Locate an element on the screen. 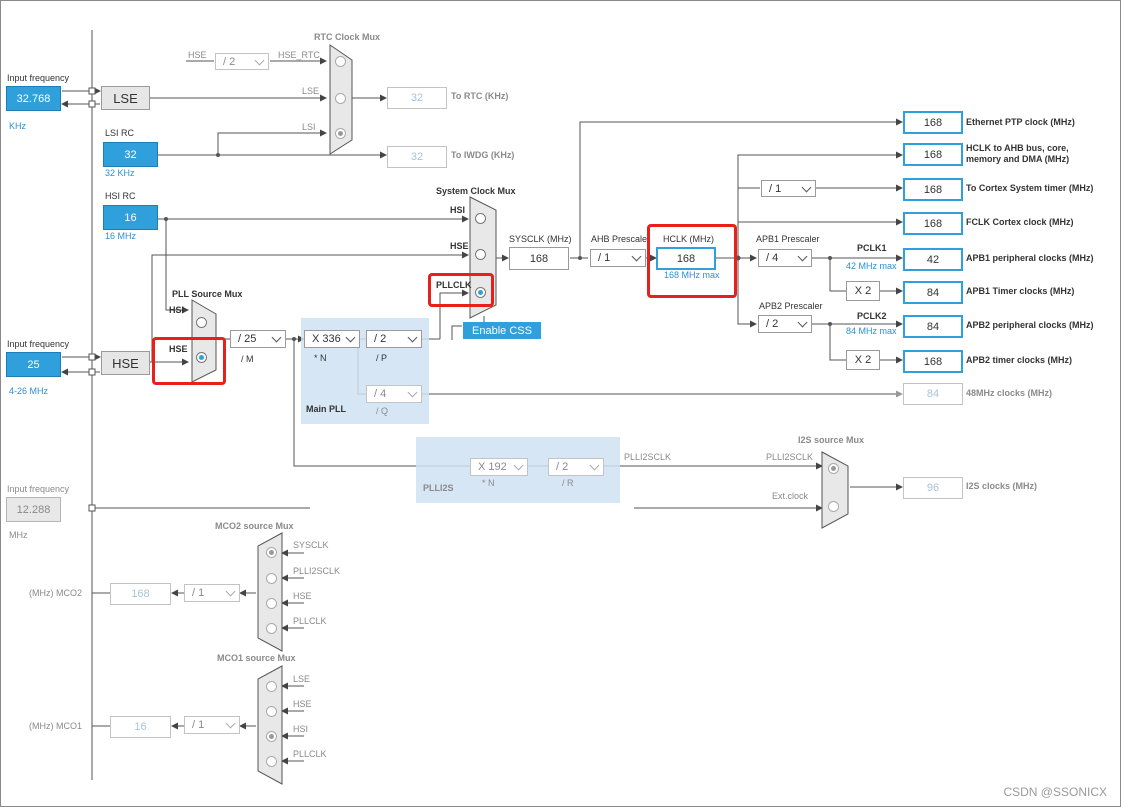  hse-rtc-label: HSE_RTC is located at coordinates (299, 55).